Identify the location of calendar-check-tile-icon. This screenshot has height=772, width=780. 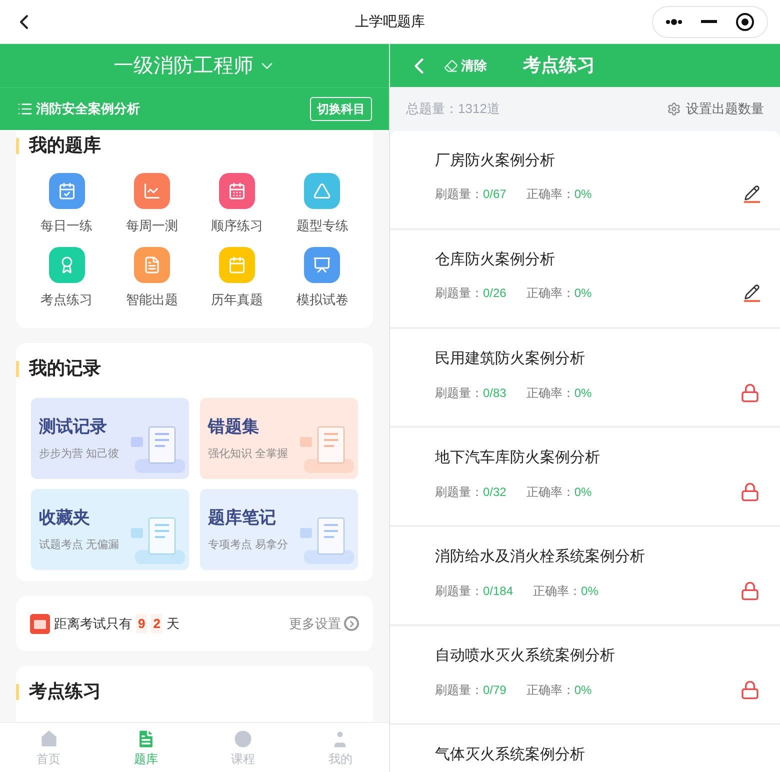
(66, 191).